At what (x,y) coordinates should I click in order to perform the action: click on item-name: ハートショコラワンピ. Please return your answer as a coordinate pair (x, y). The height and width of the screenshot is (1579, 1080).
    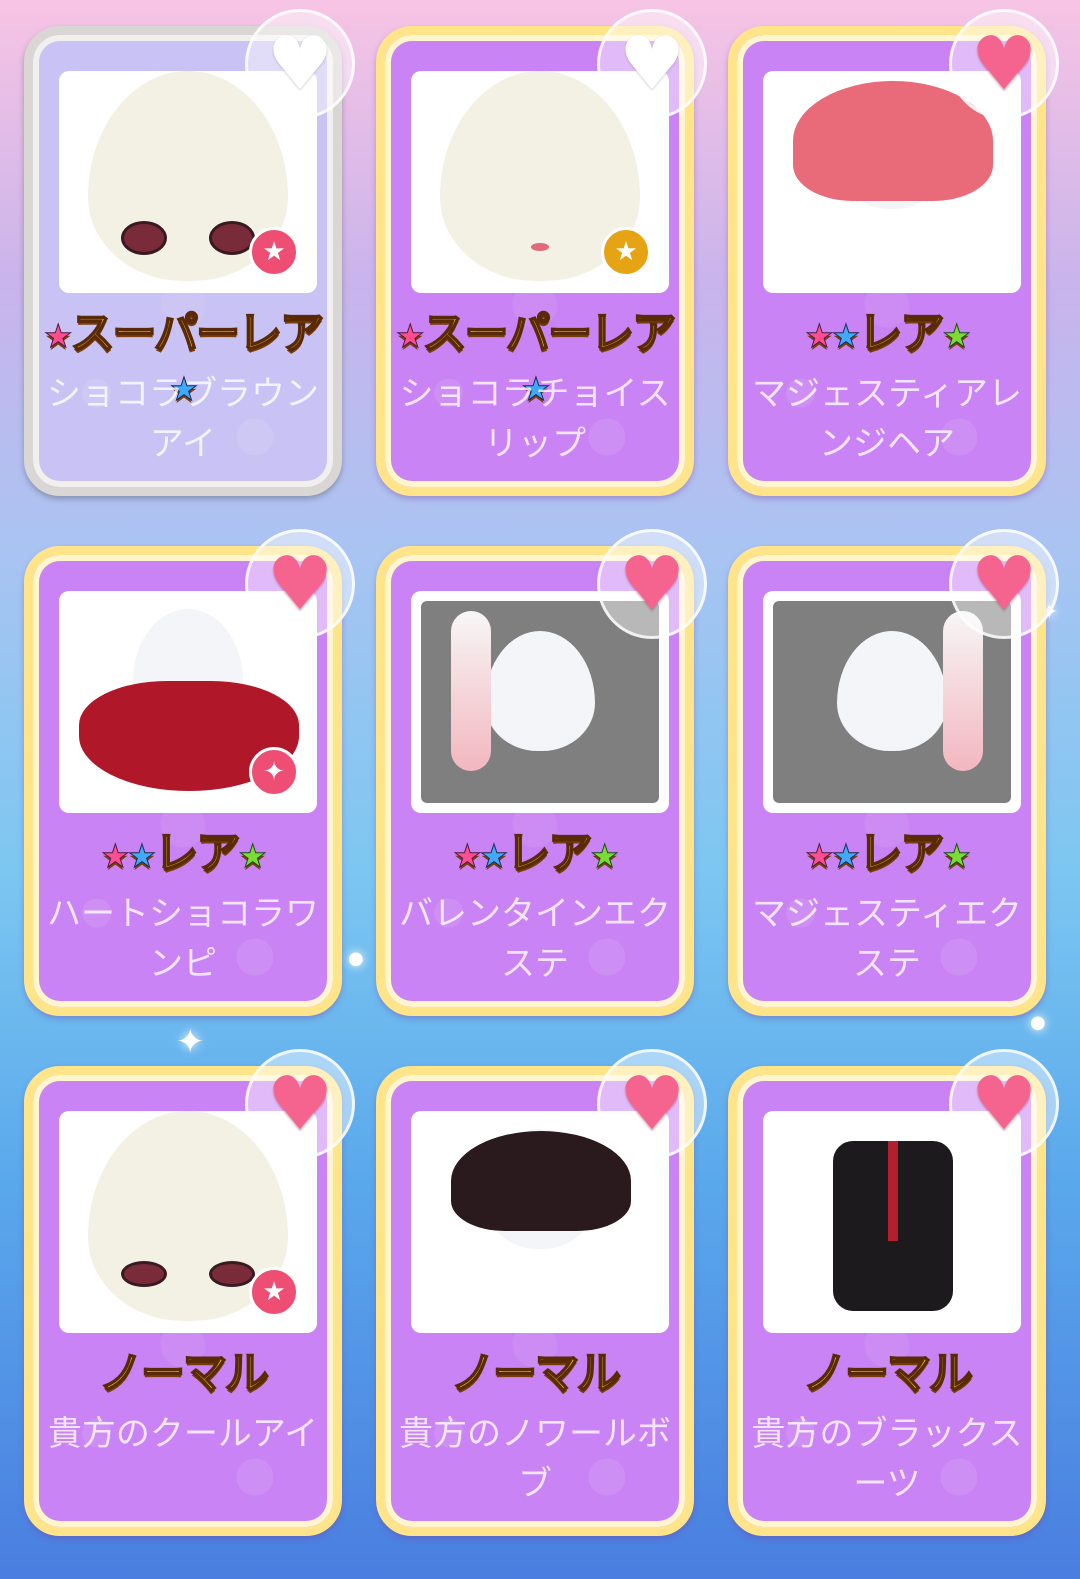
    Looking at the image, I should click on (183, 939).